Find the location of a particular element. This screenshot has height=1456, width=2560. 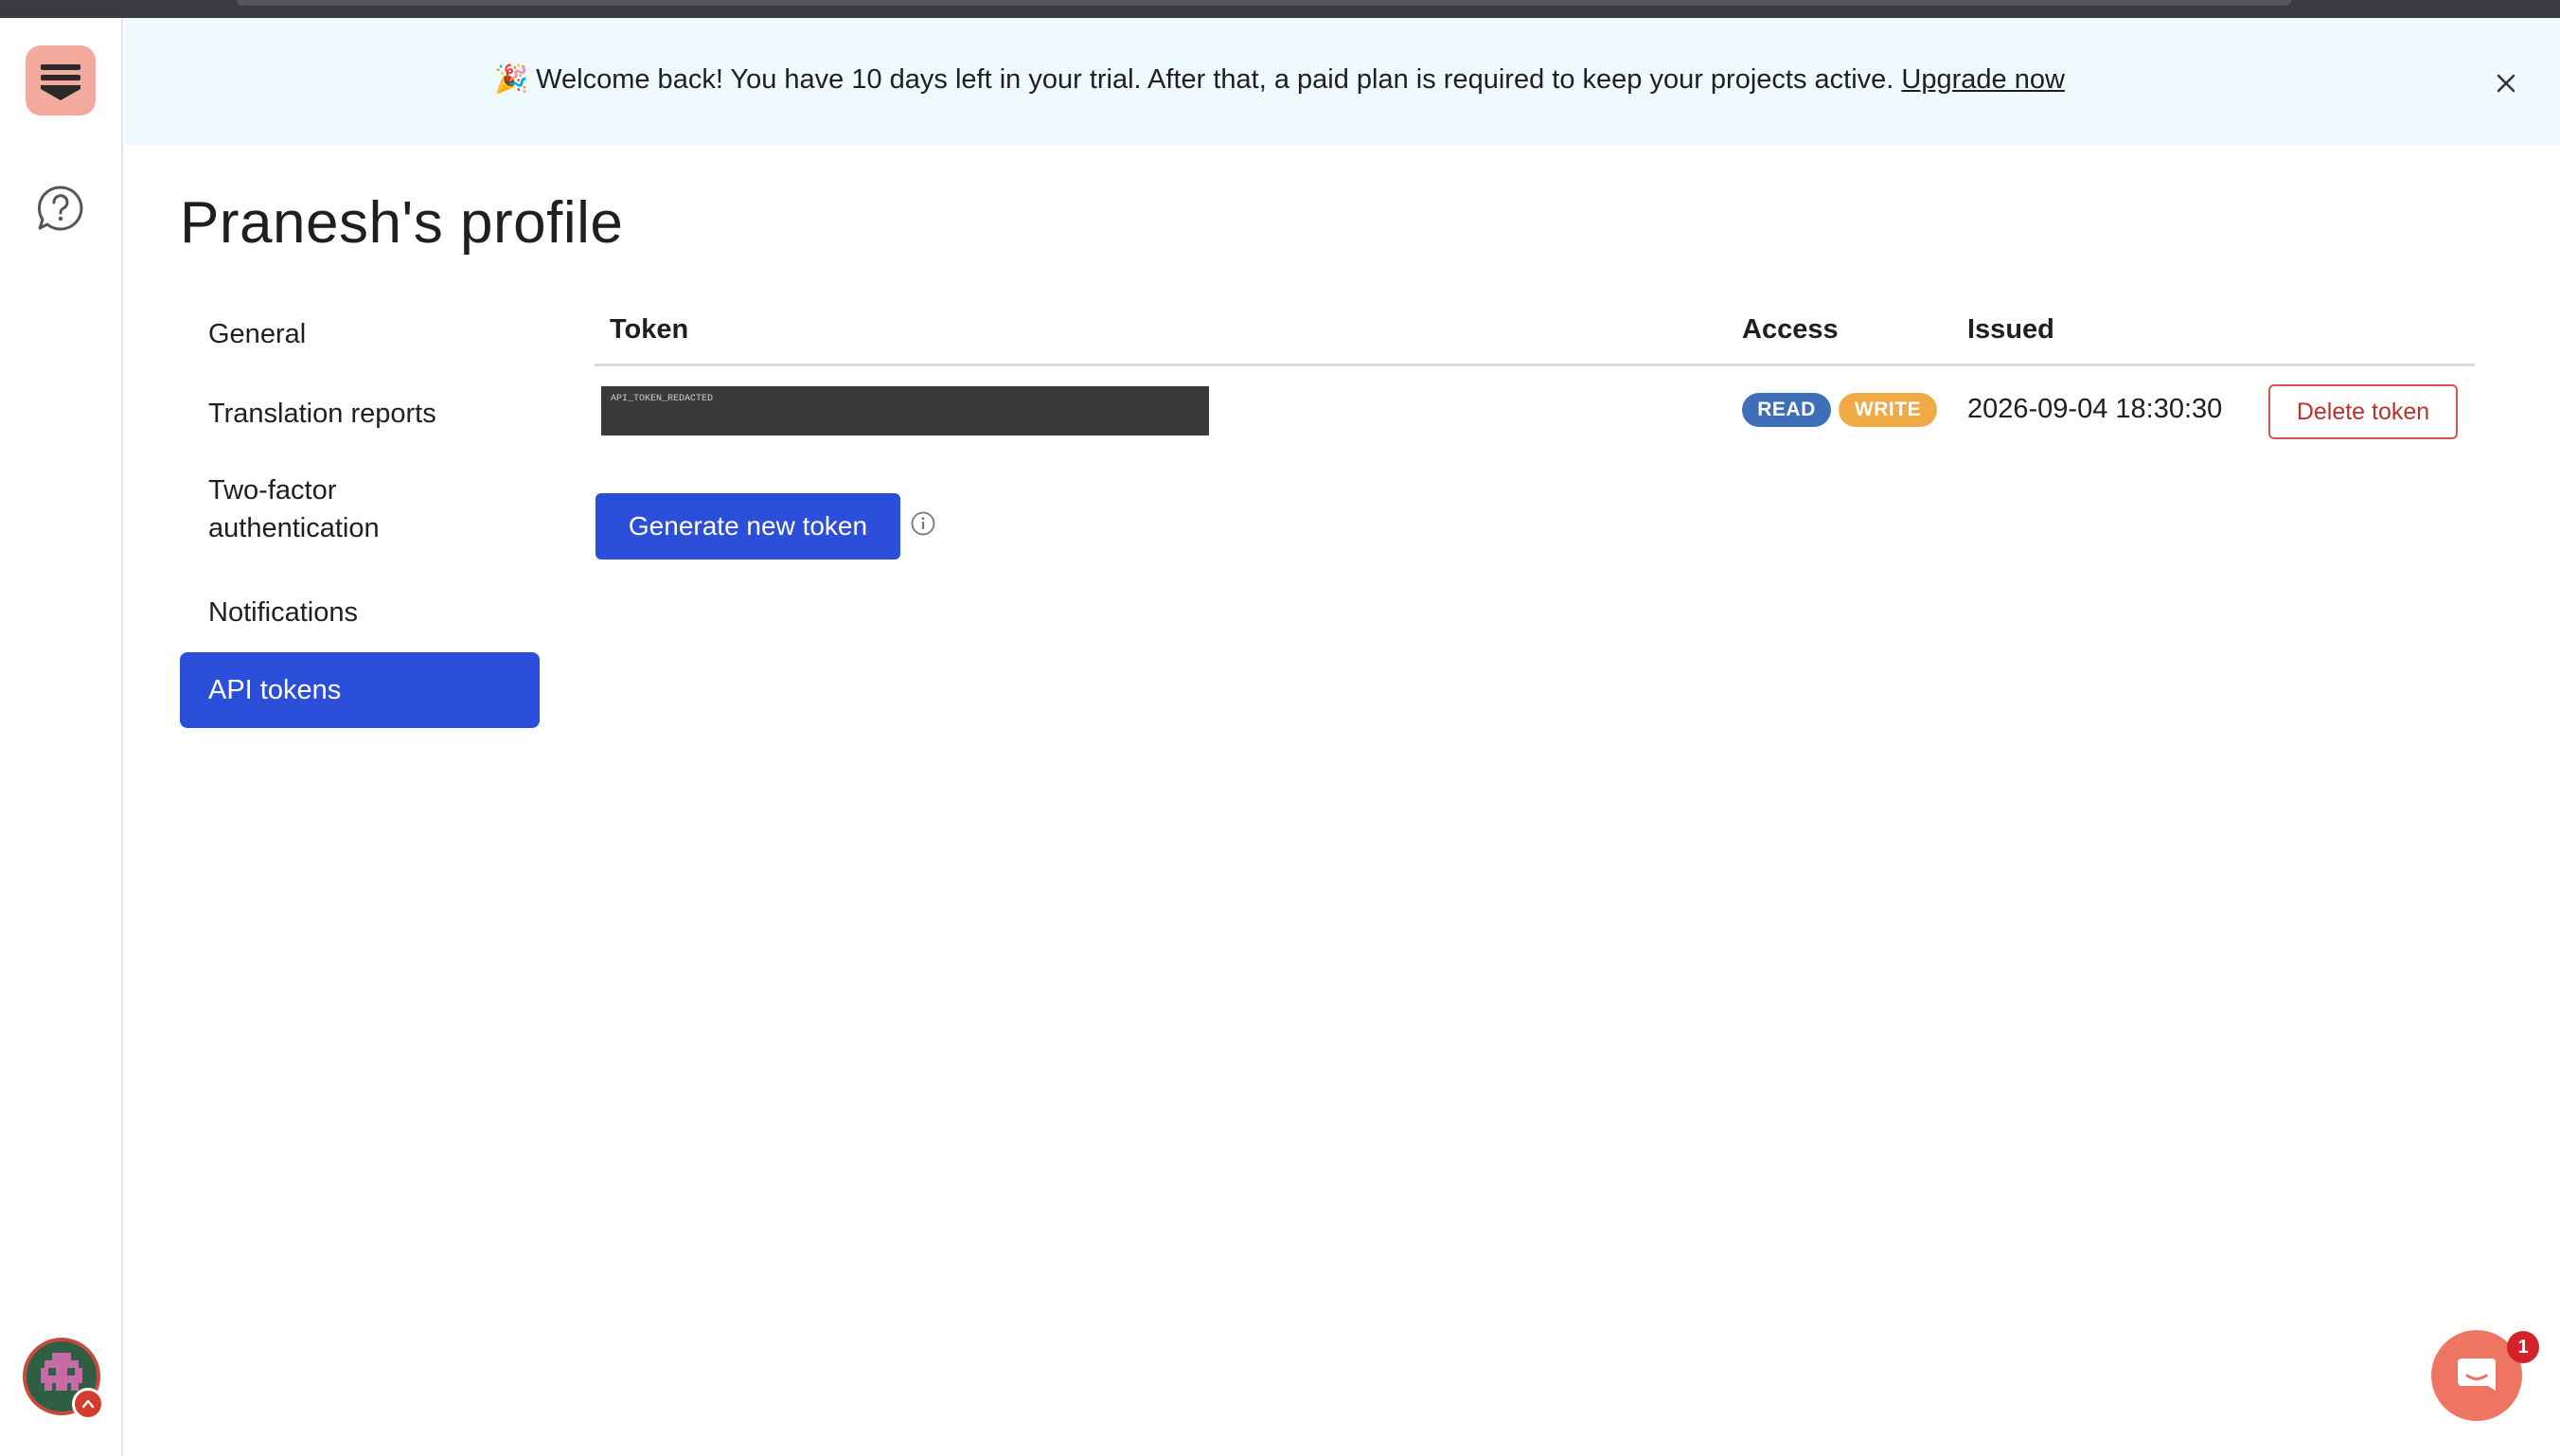

delete-token-button: Delete token is located at coordinates (2363, 411).